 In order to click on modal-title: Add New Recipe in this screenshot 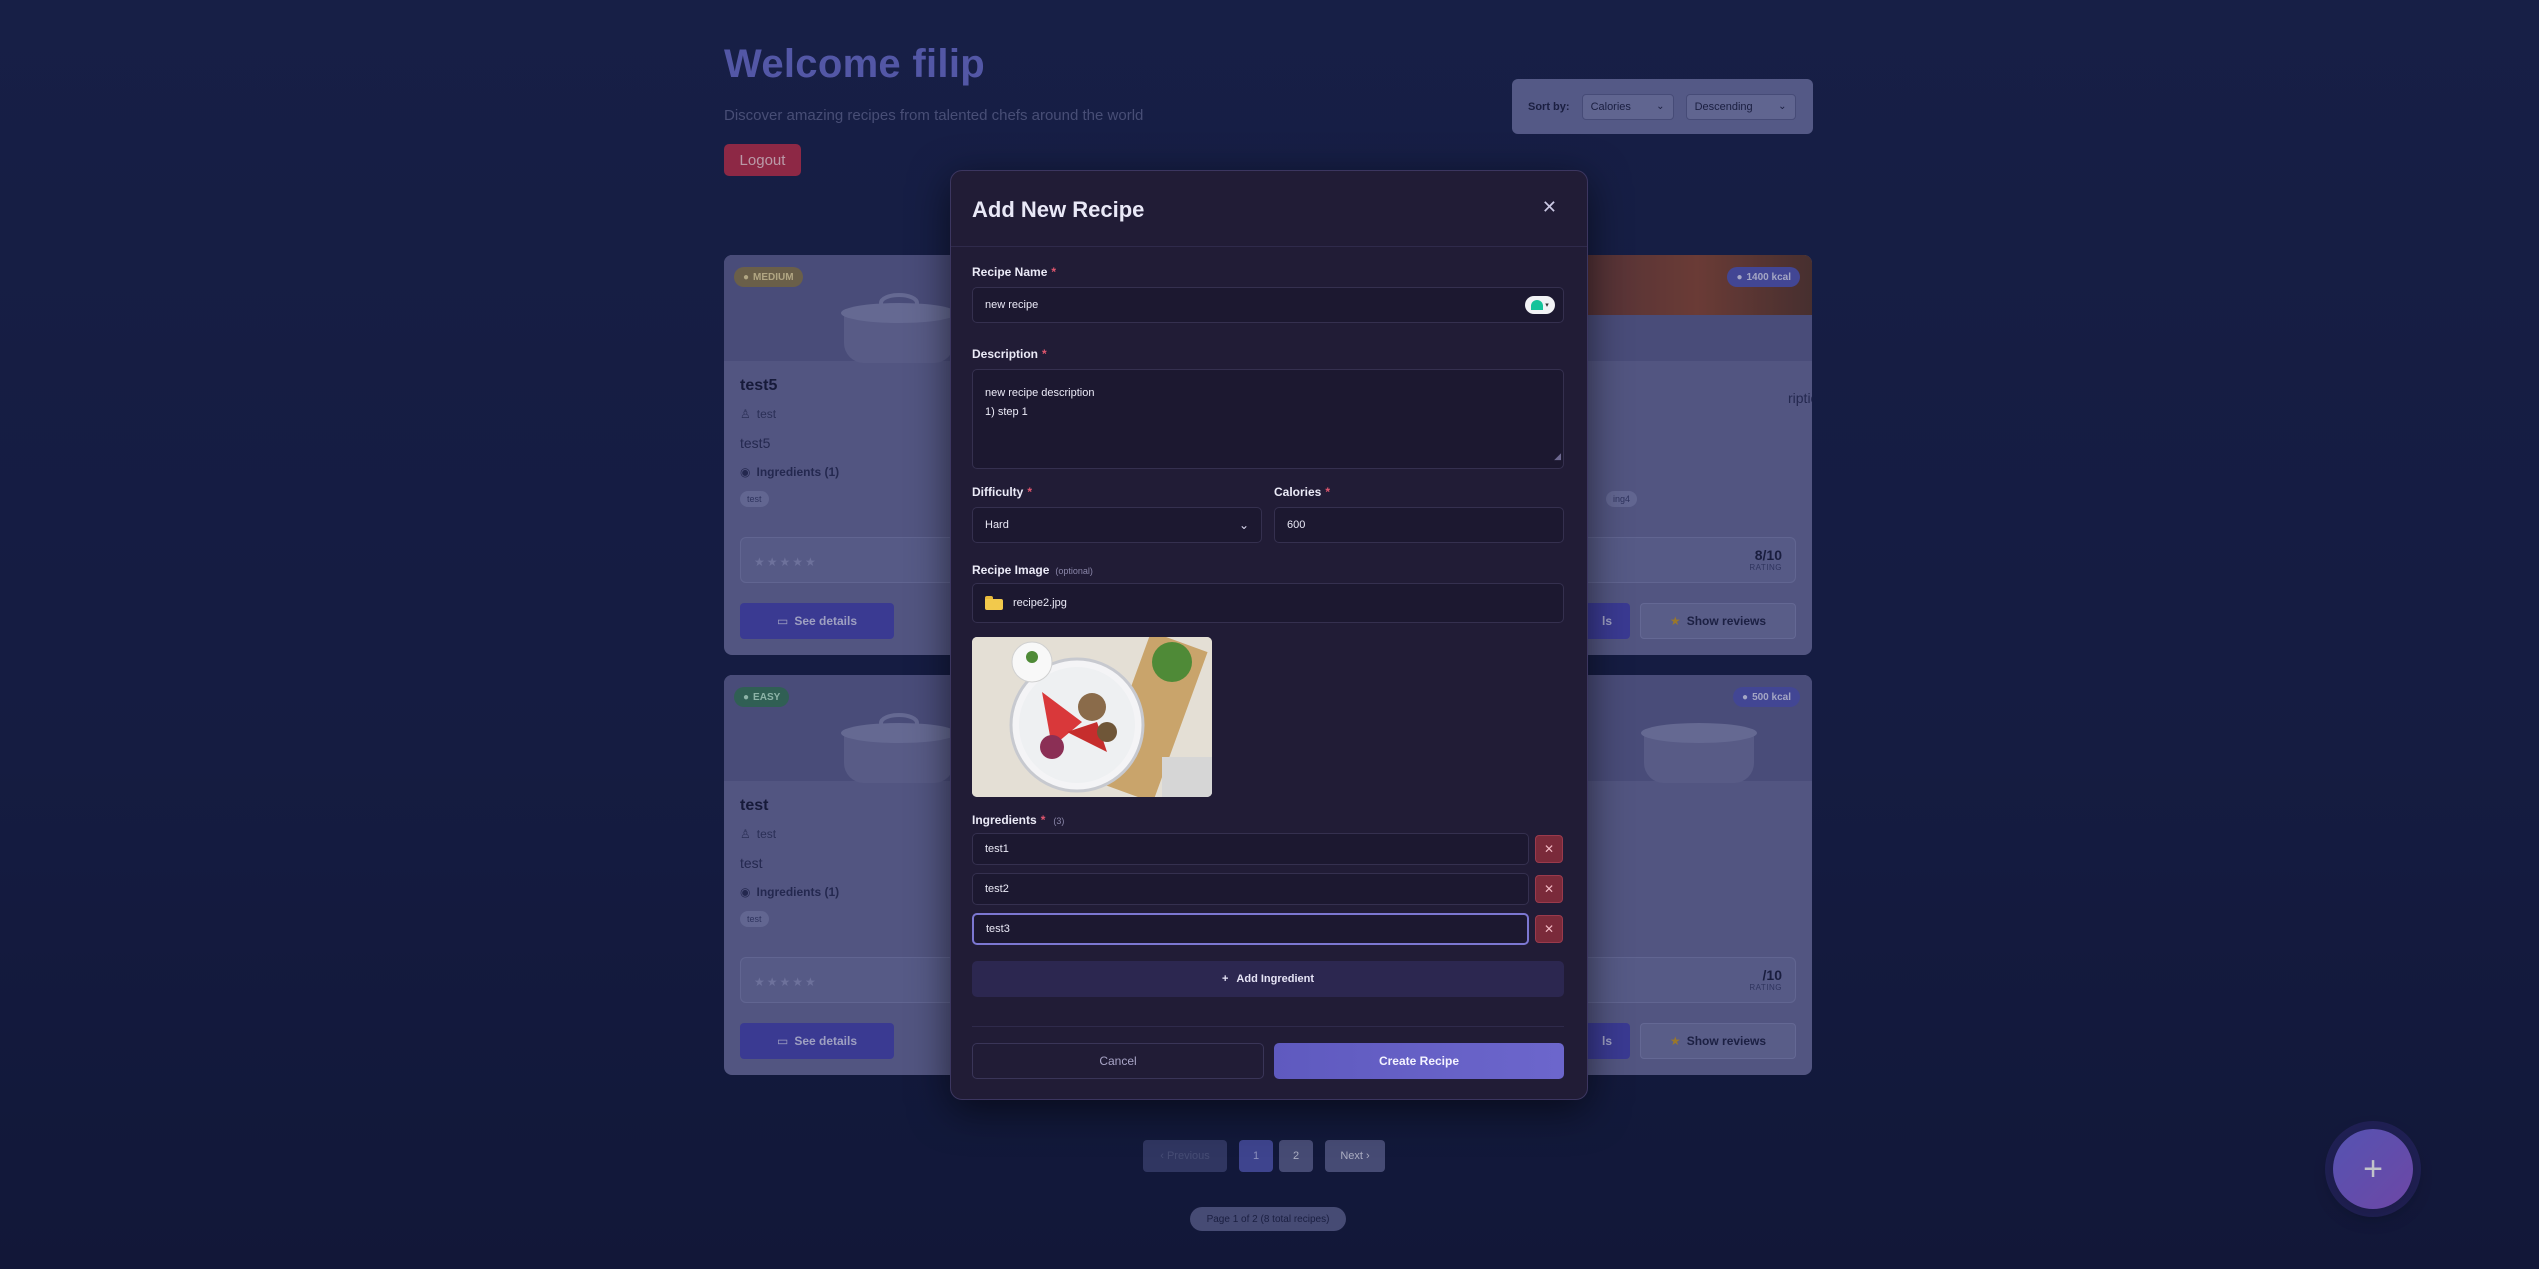, I will do `click(1058, 209)`.